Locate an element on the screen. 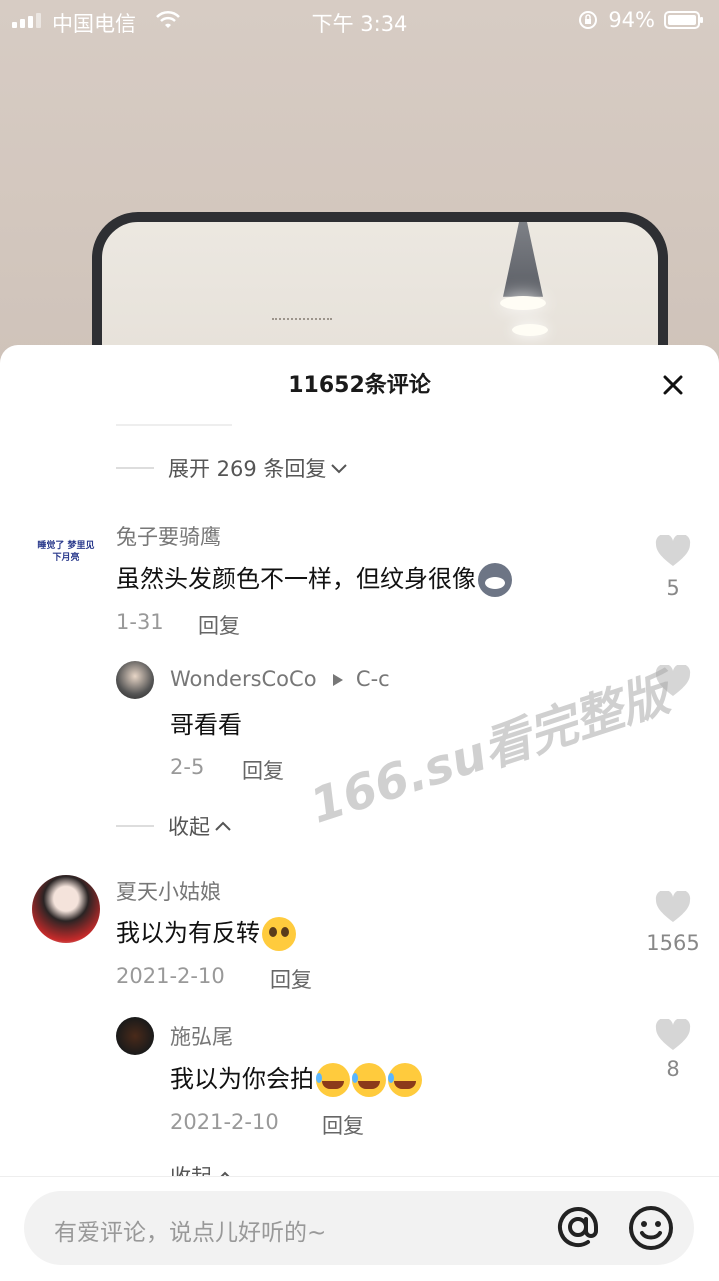  play-icon is located at coordinates (338, 680).